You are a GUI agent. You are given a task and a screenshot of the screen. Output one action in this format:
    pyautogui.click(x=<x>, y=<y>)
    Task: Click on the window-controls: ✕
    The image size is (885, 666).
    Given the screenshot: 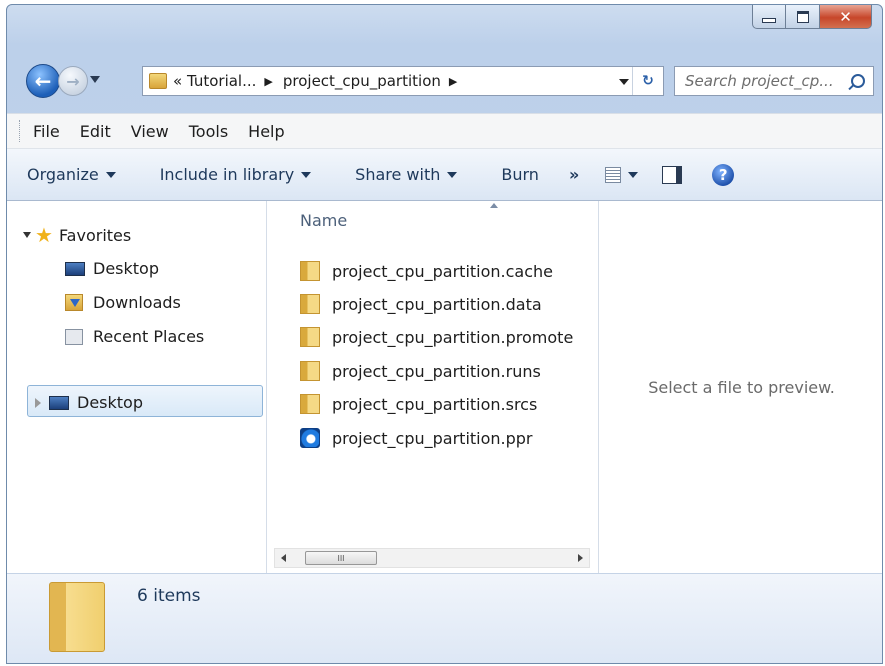 What is the action you would take?
    pyautogui.click(x=812, y=17)
    